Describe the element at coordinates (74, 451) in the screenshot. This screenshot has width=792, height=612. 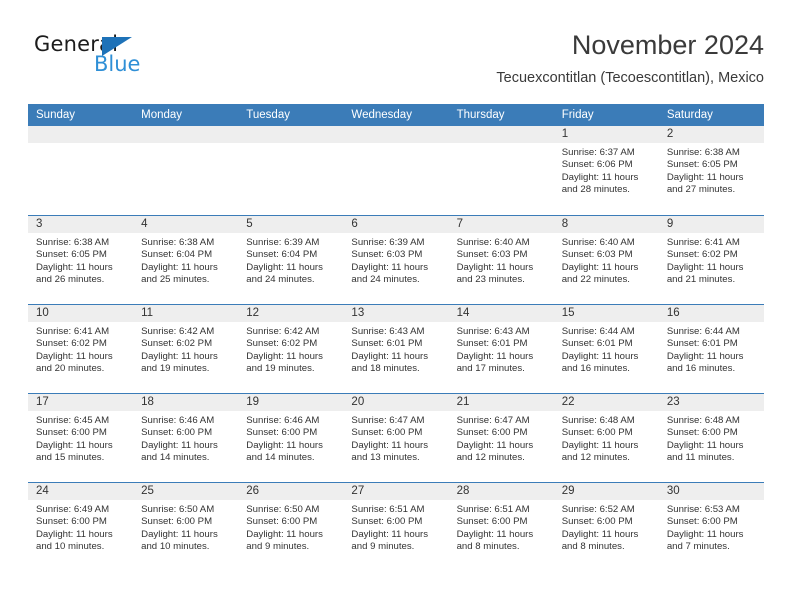
I see `daylight-text: Daylight: 11 hours and 15 minutes.` at that location.